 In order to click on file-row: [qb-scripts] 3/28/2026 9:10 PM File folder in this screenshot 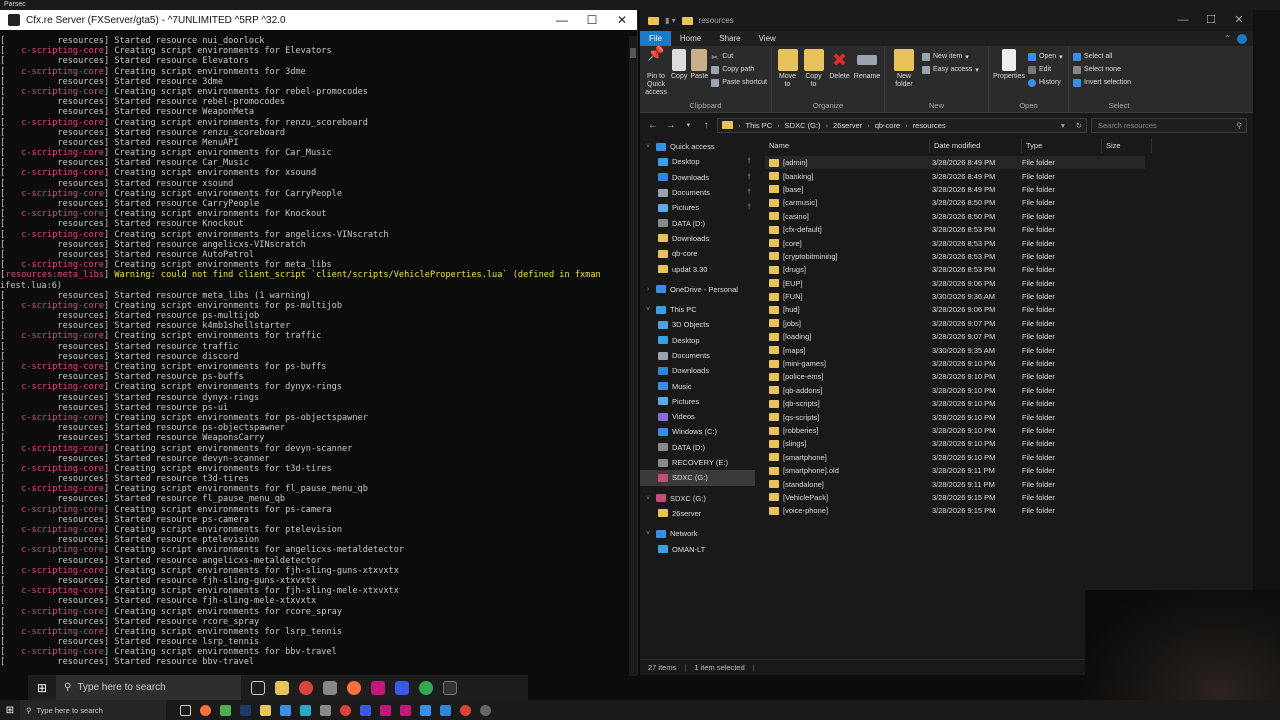, I will do `click(1009, 403)`.